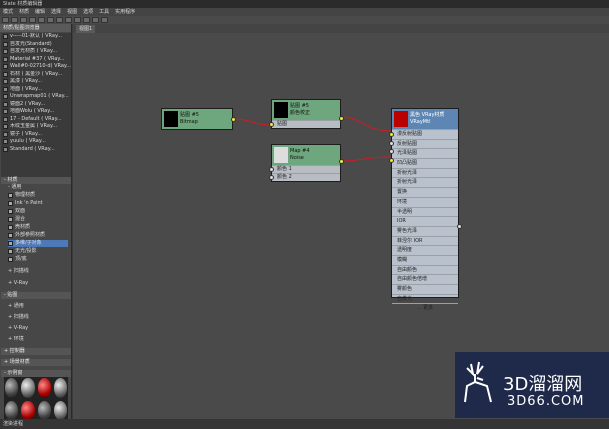 This screenshot has height=429, width=609. What do you see at coordinates (38, 251) in the screenshot?
I see `material-item: 无光/投影` at bounding box center [38, 251].